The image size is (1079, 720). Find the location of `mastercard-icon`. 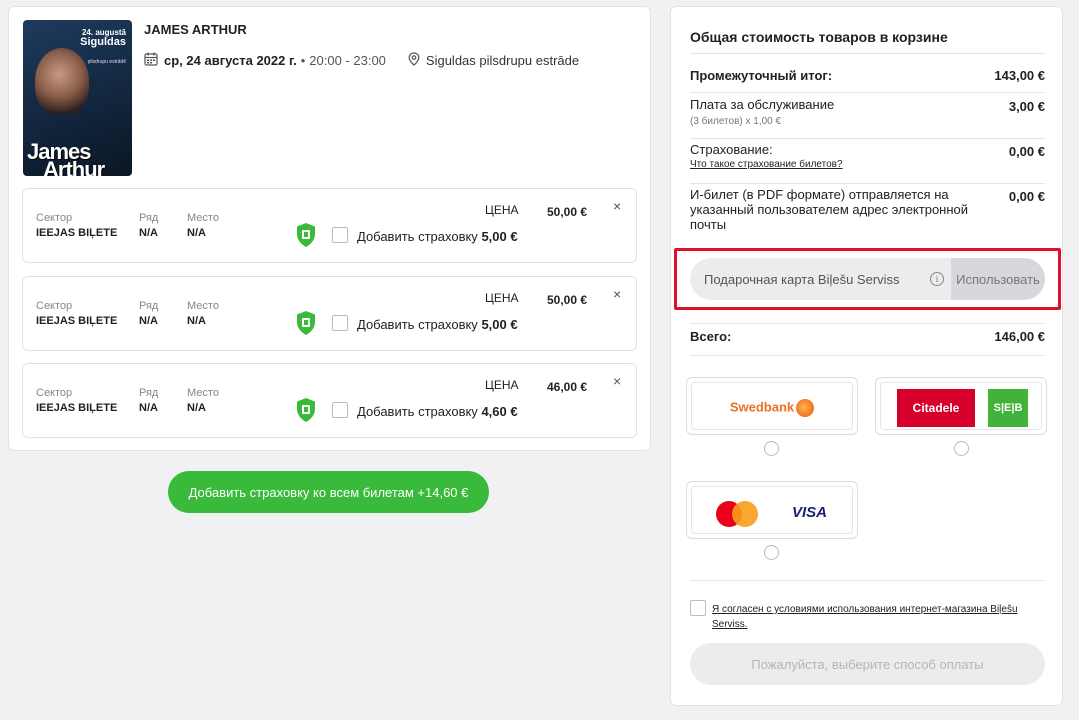

mastercard-icon is located at coordinates (738, 514).